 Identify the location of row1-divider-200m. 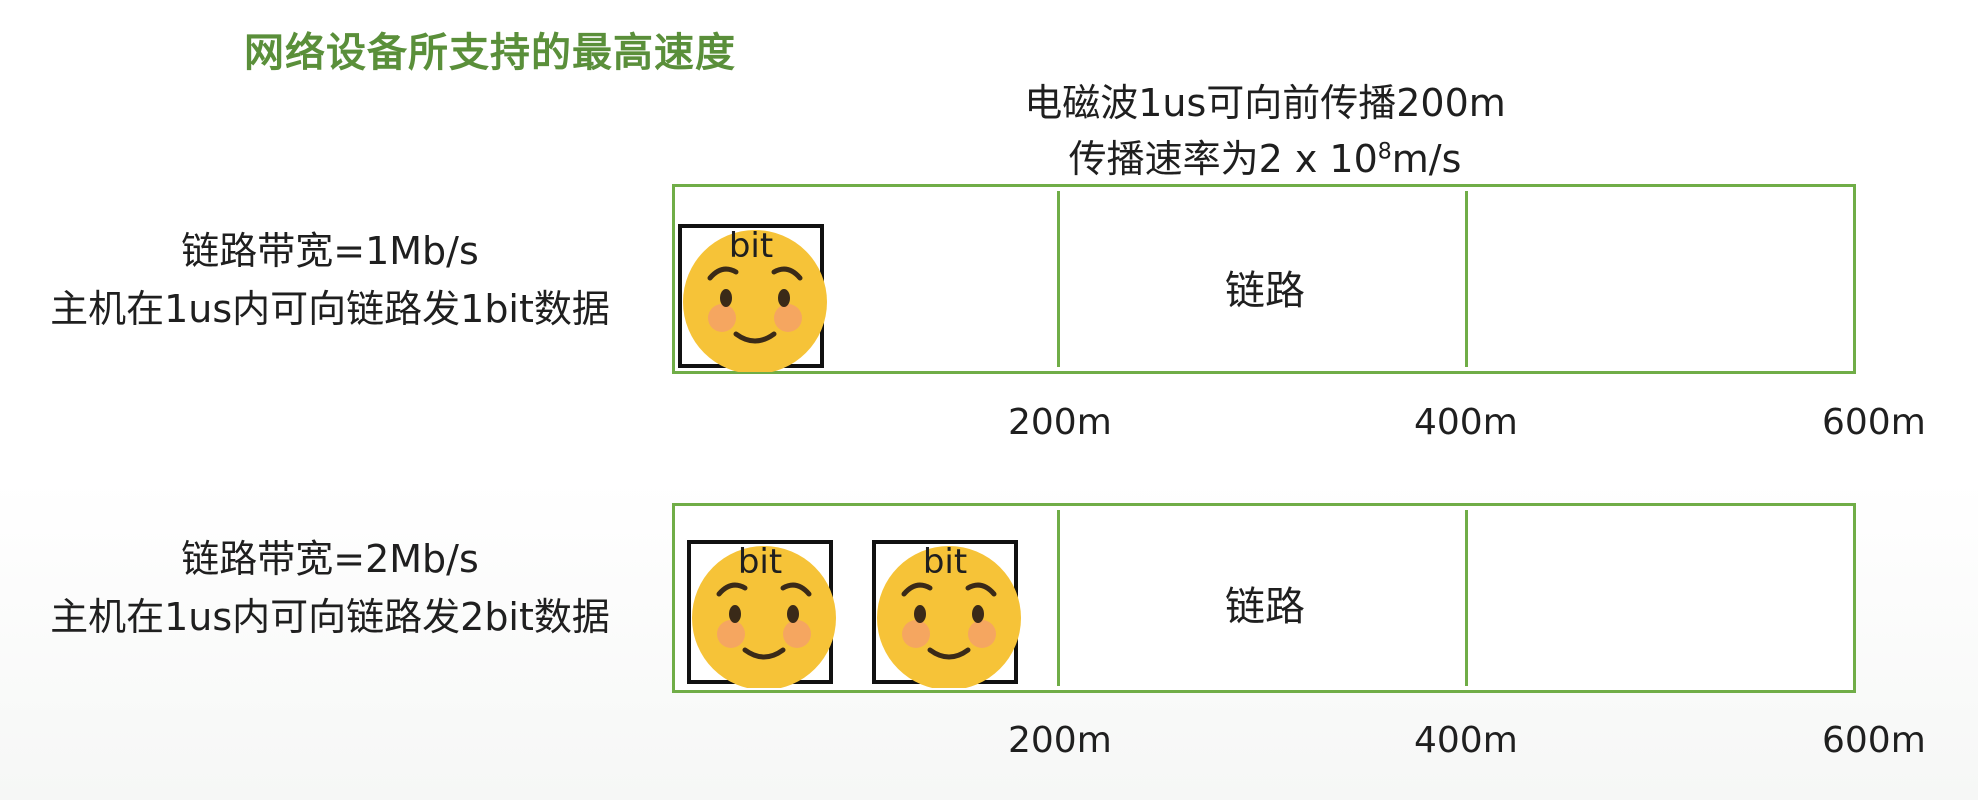
(1058, 279).